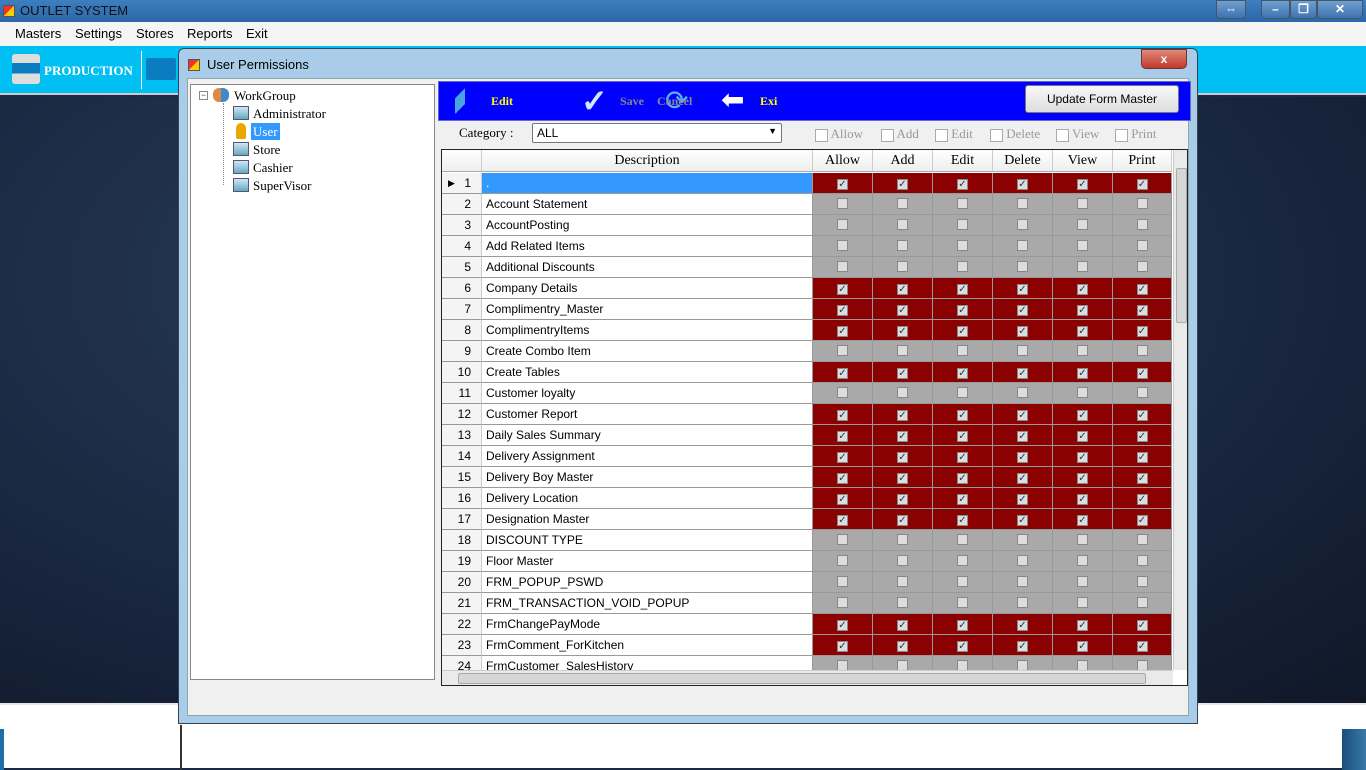  Describe the element at coordinates (674, 101) in the screenshot. I see `cancel-button: Cancel` at that location.